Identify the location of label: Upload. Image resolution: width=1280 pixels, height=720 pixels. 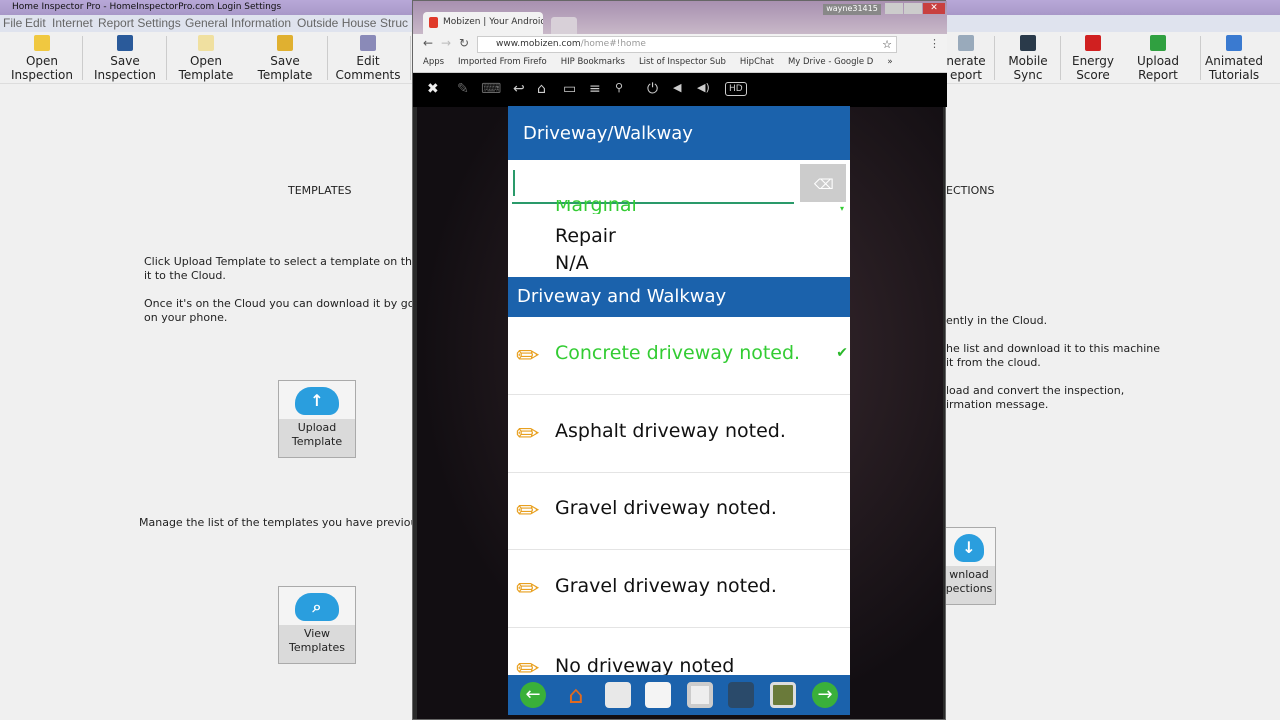
(317, 427).